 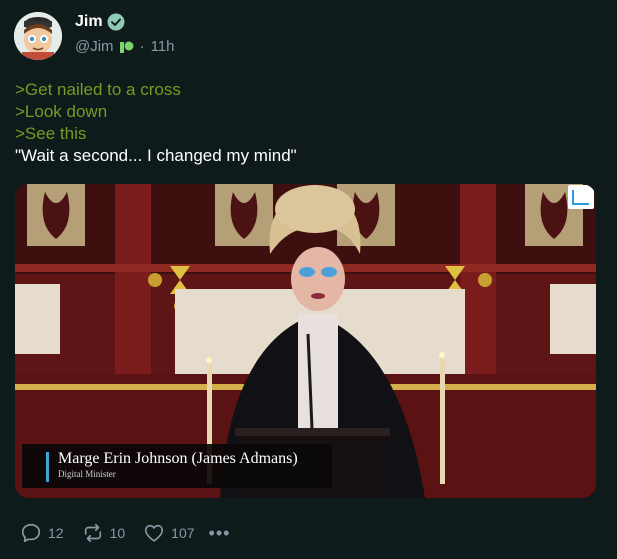 I want to click on like-count: 107, so click(x=183, y=533).